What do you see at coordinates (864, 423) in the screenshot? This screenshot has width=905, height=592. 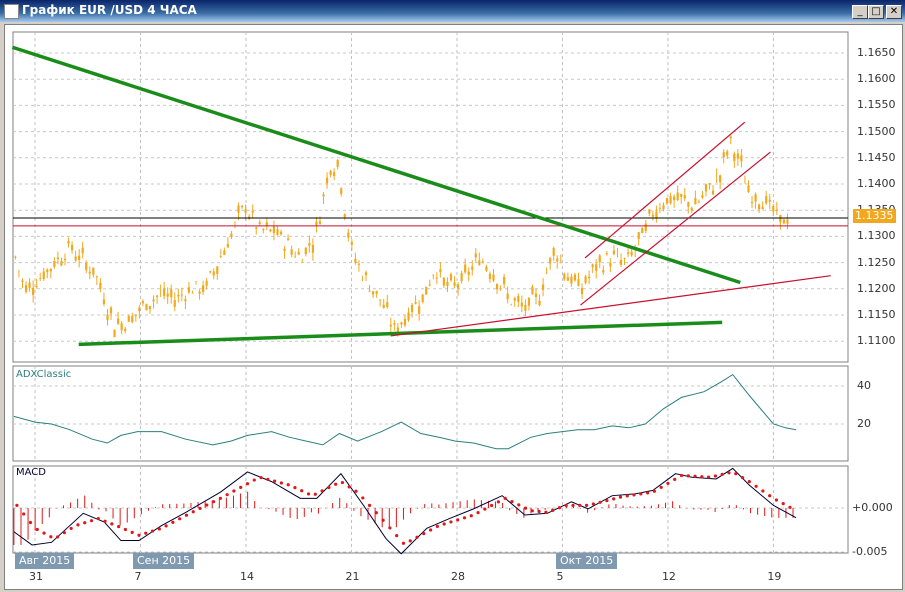 I see `adx-axis-label: 20` at bounding box center [864, 423].